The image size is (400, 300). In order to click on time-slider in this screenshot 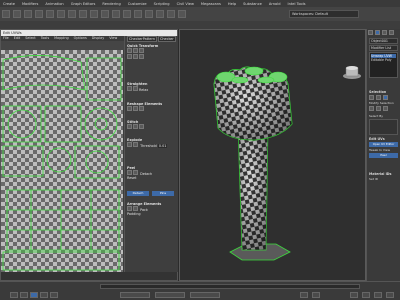, I will do `click(230, 286)`.